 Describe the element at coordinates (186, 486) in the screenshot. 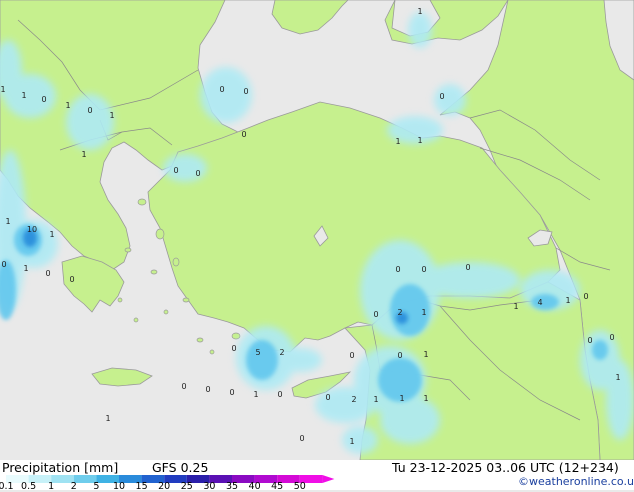

I see `scale-tick-label: 25` at that location.